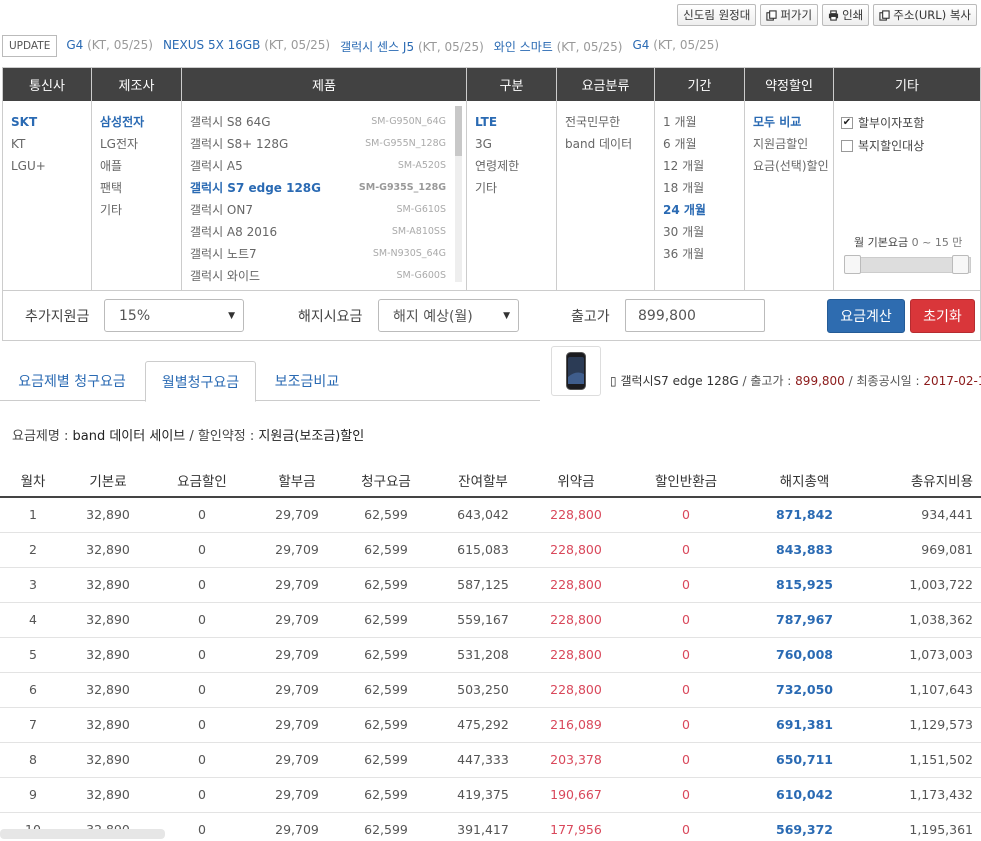  I want to click on maker-option: 팬택, so click(136, 188).